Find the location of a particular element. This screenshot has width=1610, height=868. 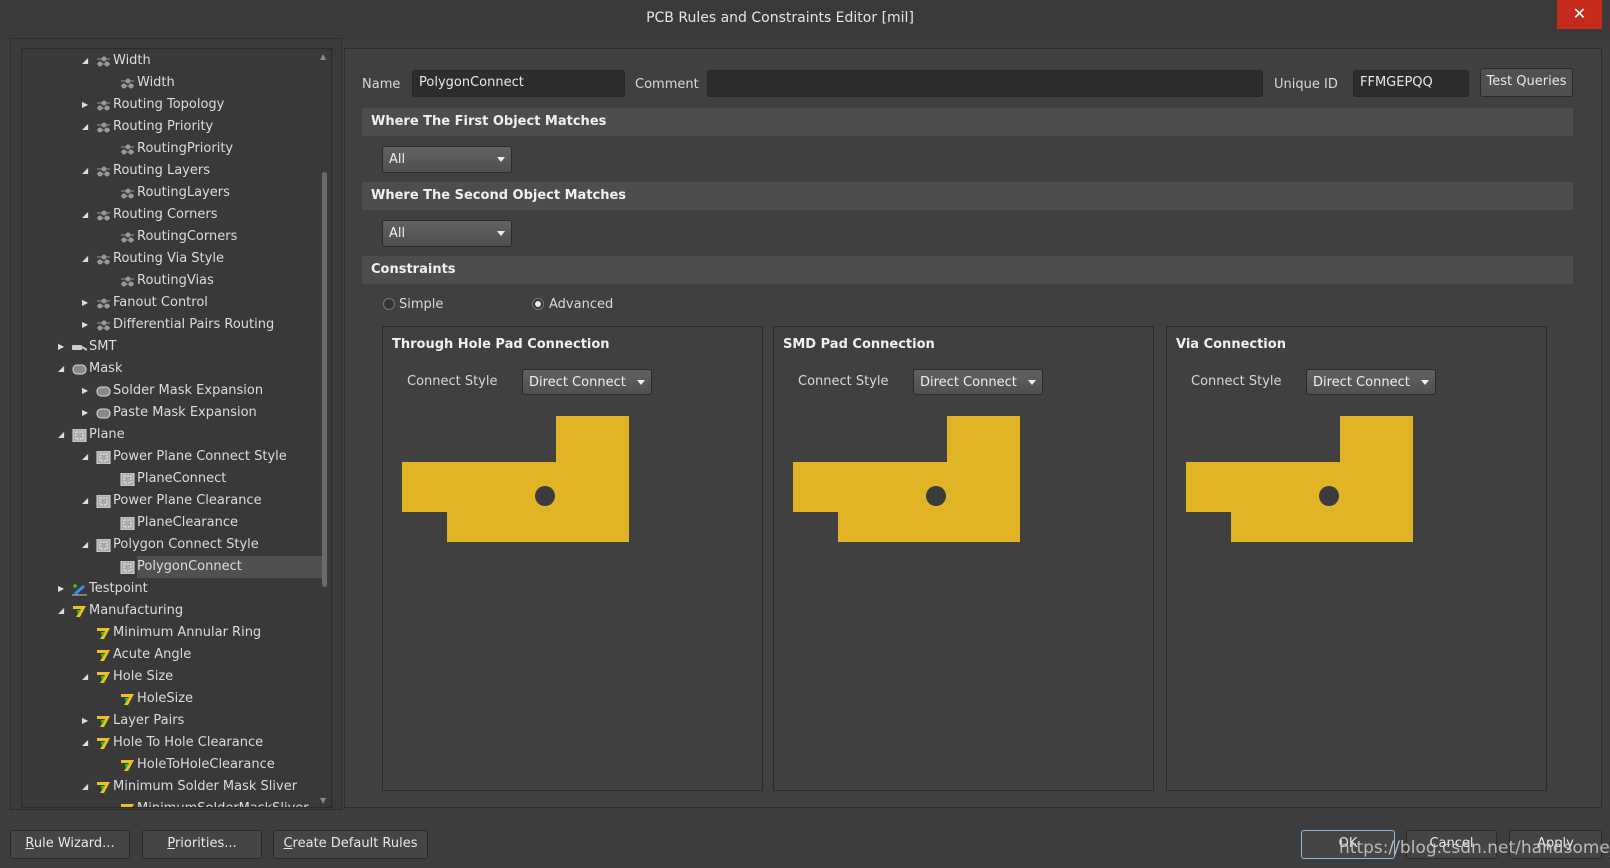

chevron-down-icon is located at coordinates (501, 233).